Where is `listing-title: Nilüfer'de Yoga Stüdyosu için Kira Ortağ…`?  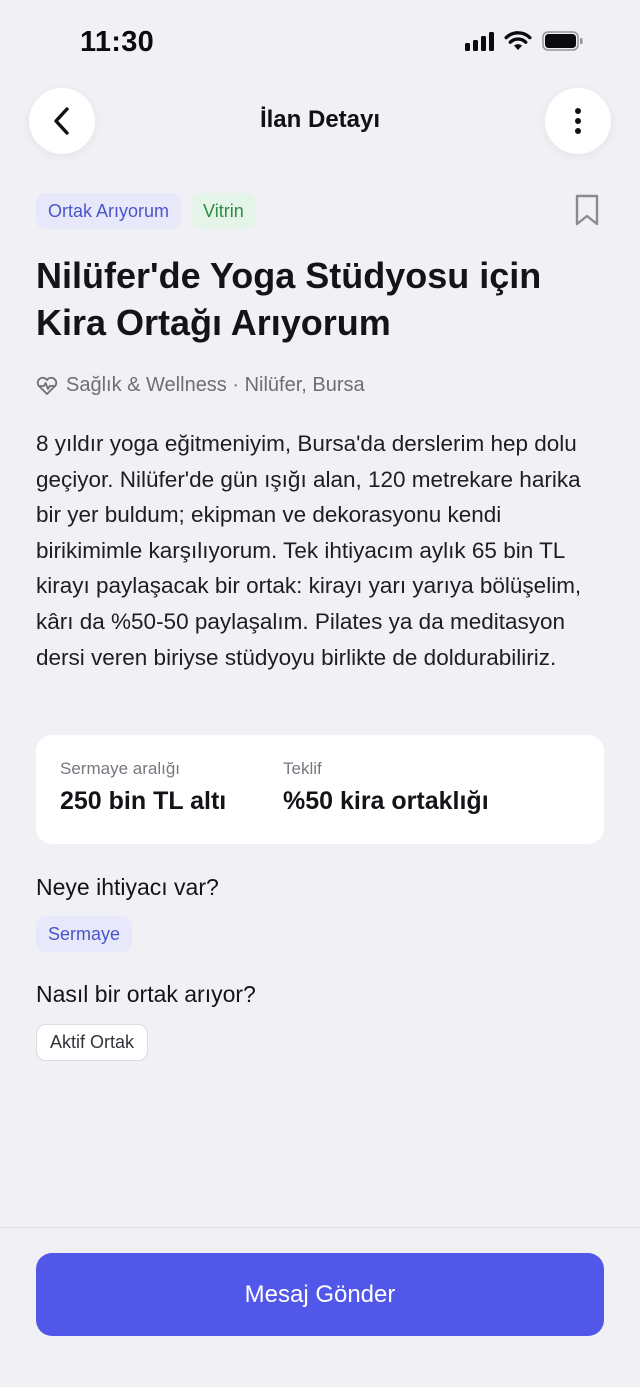 listing-title: Nilüfer'de Yoga Stüdyosu için Kira Ortağ… is located at coordinates (289, 299).